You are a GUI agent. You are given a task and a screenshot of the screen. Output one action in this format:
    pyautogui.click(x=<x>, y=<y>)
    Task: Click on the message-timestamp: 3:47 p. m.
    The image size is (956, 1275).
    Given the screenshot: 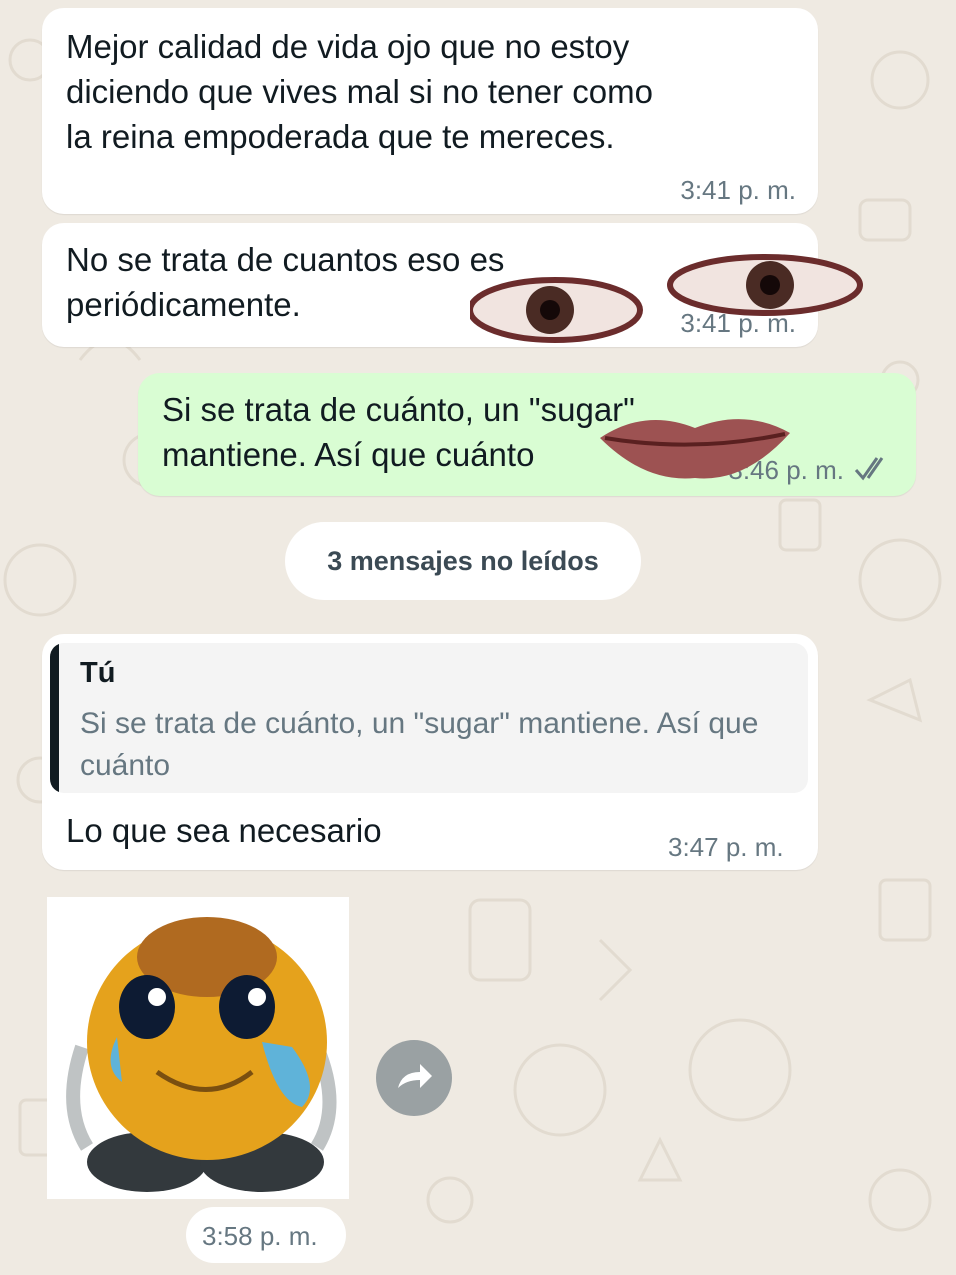 What is the action you would take?
    pyautogui.click(x=726, y=847)
    